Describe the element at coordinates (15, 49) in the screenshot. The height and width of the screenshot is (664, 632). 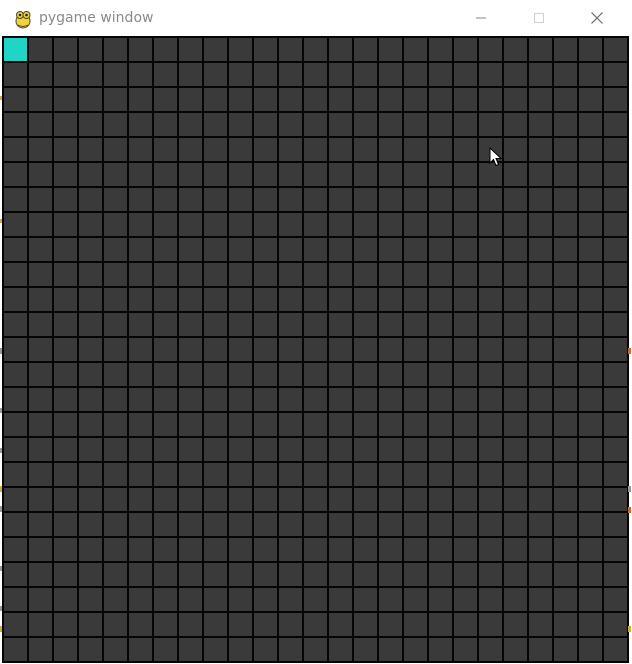
I see `grid-cell-active` at that location.